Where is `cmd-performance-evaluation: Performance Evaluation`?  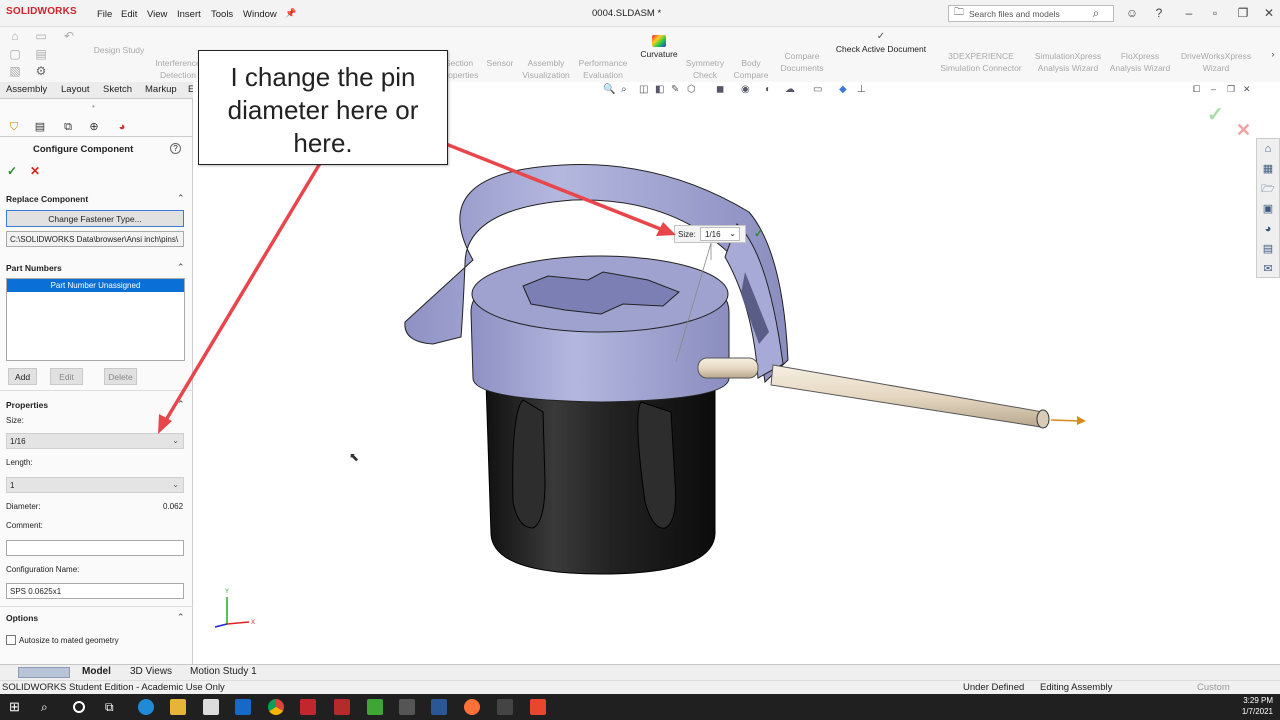 cmd-performance-evaluation: Performance Evaluation is located at coordinates (603, 69).